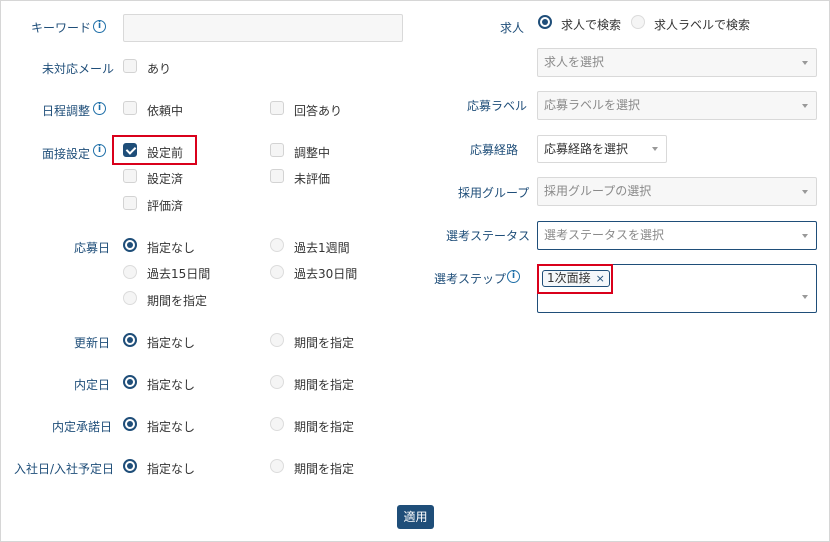 Image resolution: width=830 pixels, height=542 pixels. Describe the element at coordinates (78, 69) in the screenshot. I see `unhandled-mail-label: 未対応メール` at that location.